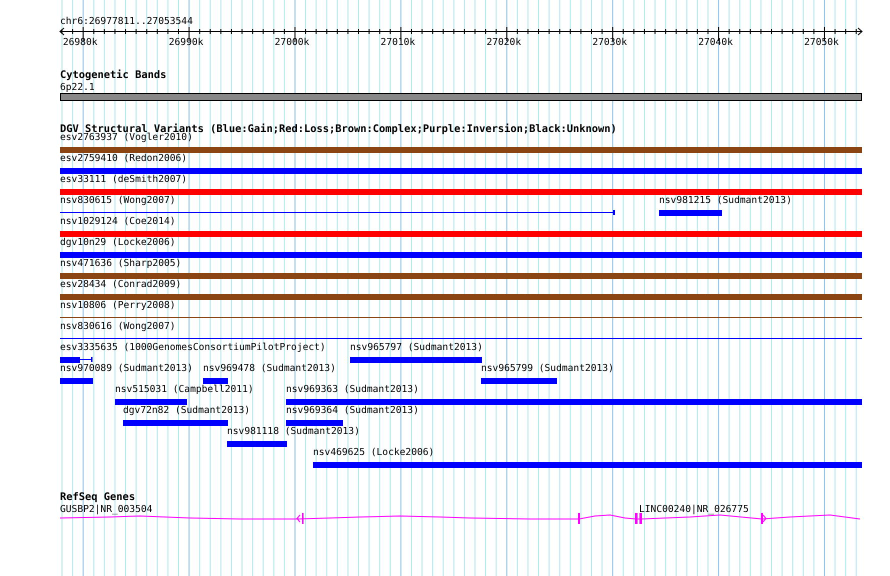 The width and height of the screenshot is (890, 576). I want to click on variant-label: nsv981215 (Sudmant2013), so click(725, 200).